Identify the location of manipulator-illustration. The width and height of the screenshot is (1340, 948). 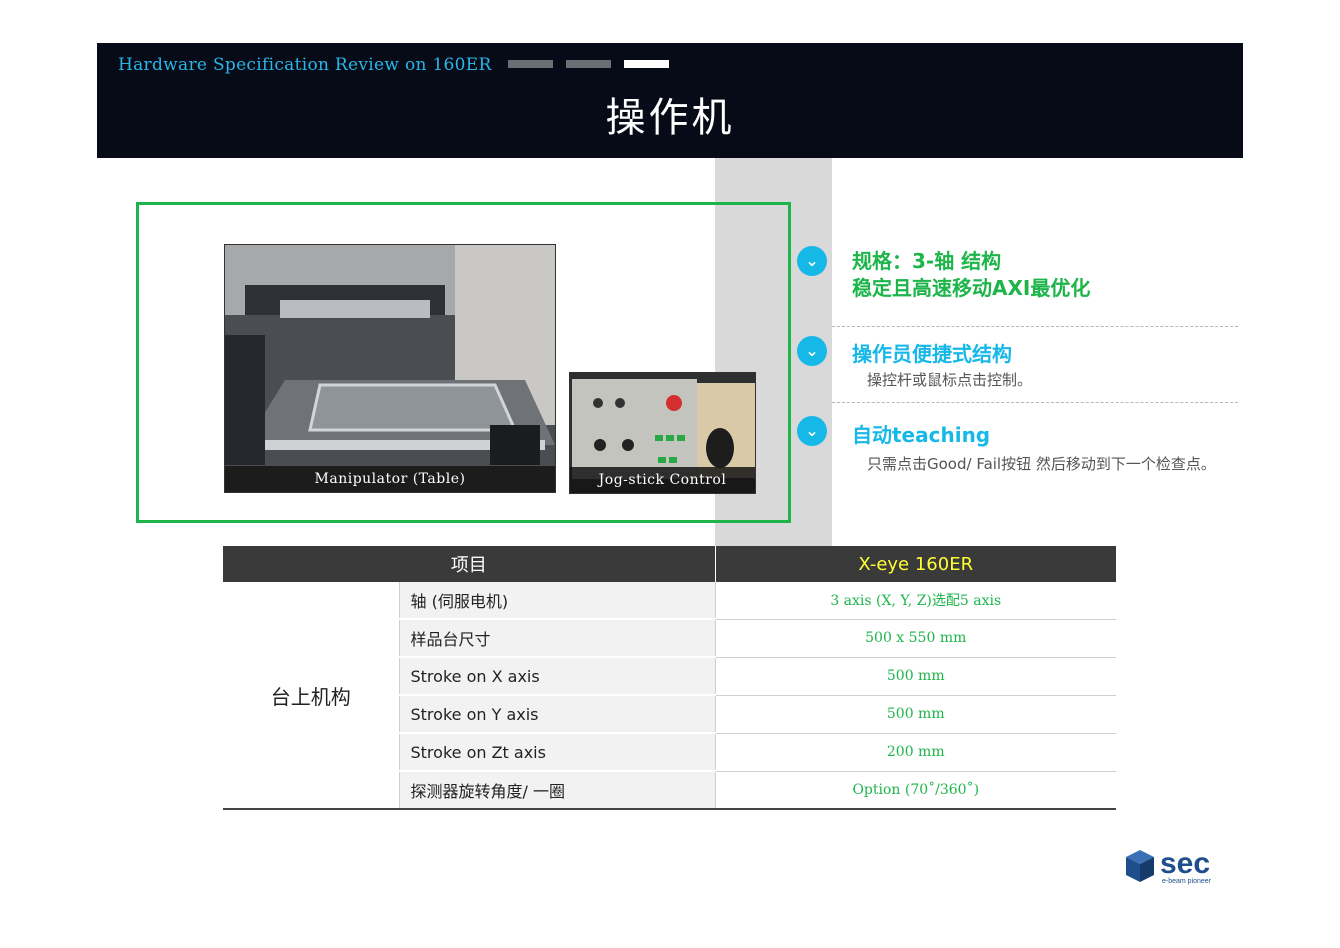
(390, 368).